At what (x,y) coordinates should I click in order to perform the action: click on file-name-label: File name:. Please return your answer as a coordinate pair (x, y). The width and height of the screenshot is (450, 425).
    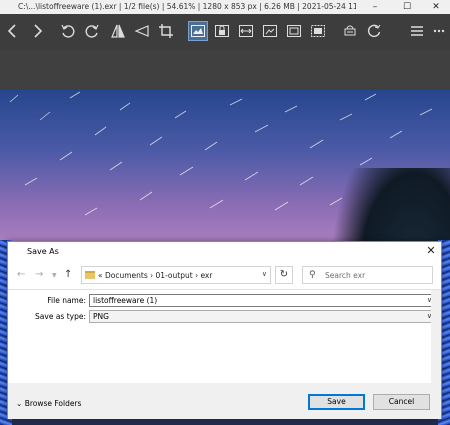
    Looking at the image, I should click on (66, 300).